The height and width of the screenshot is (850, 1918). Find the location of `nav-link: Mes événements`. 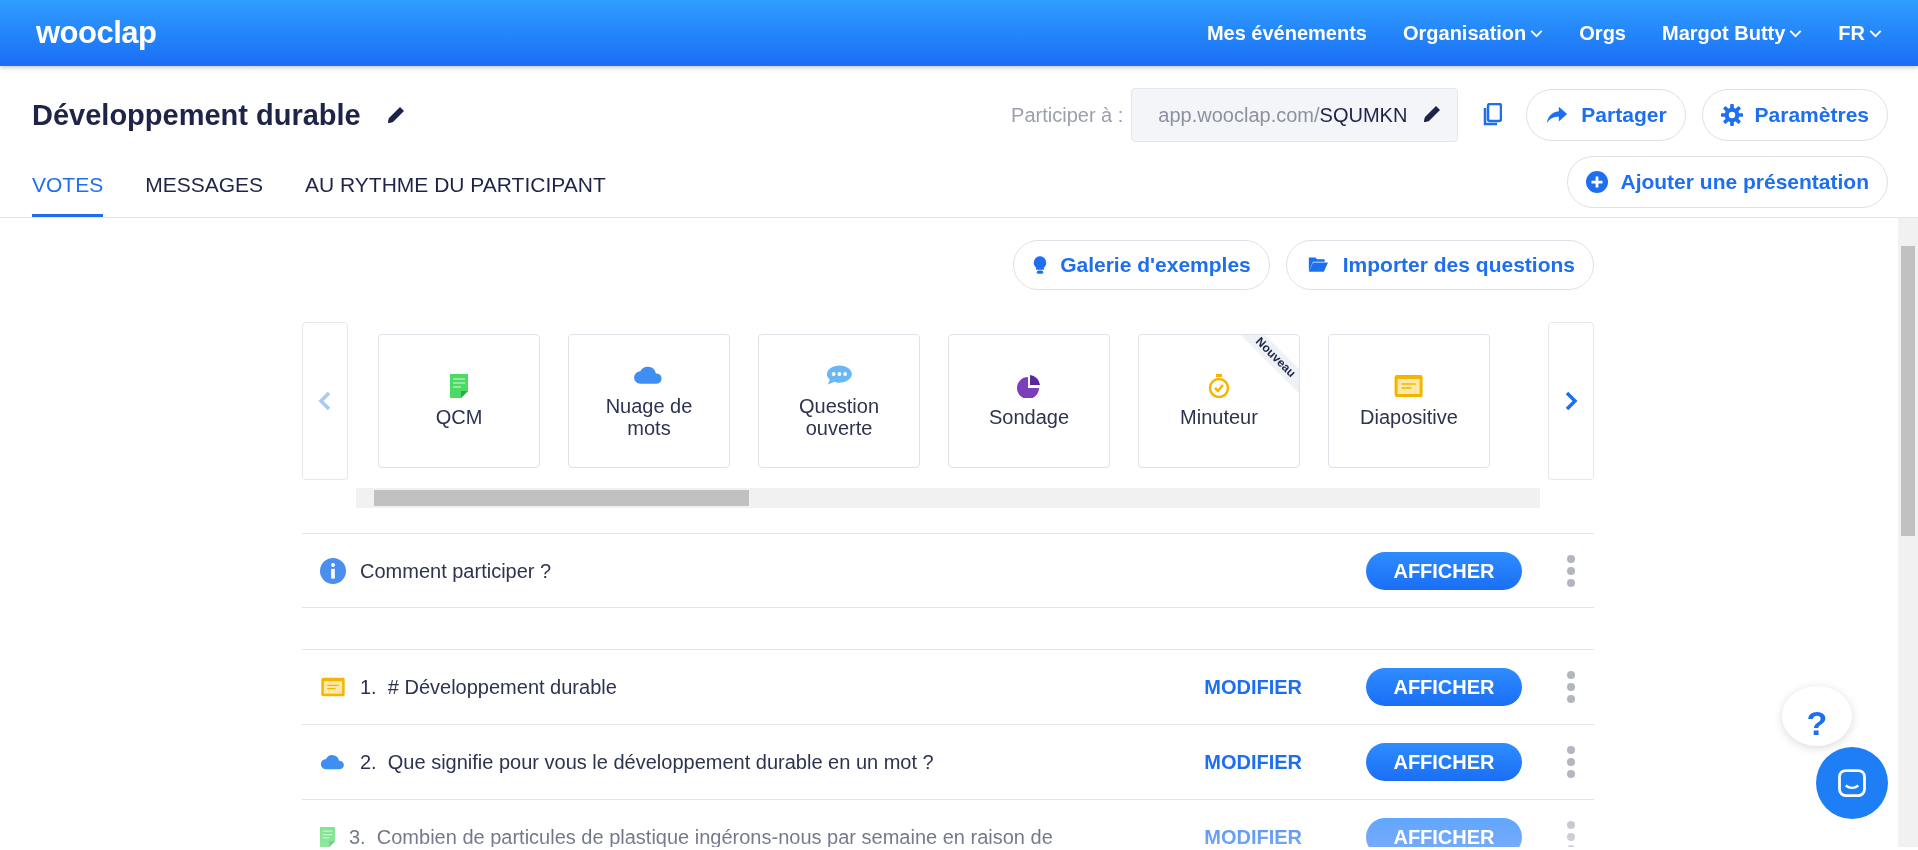

nav-link: Mes événements is located at coordinates (1286, 33).